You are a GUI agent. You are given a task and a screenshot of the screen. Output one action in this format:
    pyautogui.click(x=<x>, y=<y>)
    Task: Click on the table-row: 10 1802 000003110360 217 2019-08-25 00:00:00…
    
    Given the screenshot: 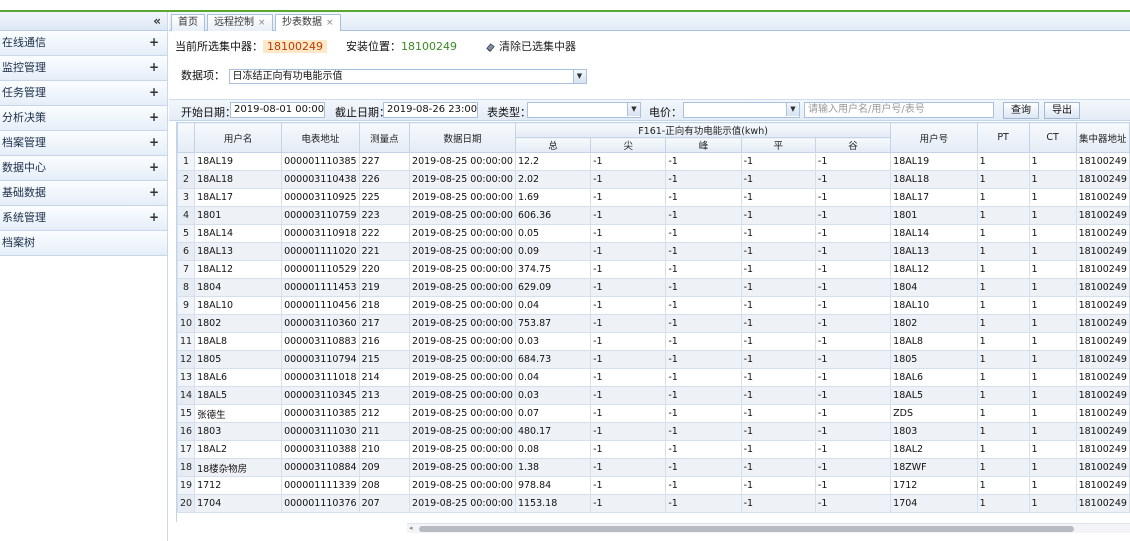 What is the action you would take?
    pyautogui.click(x=653, y=323)
    